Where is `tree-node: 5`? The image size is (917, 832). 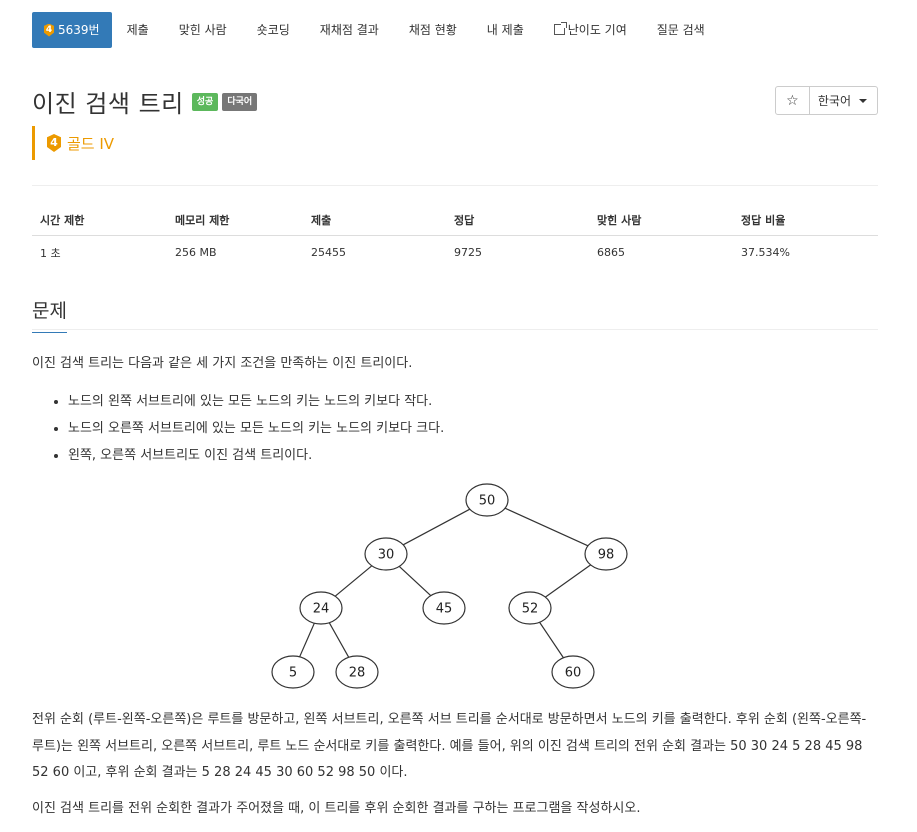
tree-node: 5 is located at coordinates (293, 672).